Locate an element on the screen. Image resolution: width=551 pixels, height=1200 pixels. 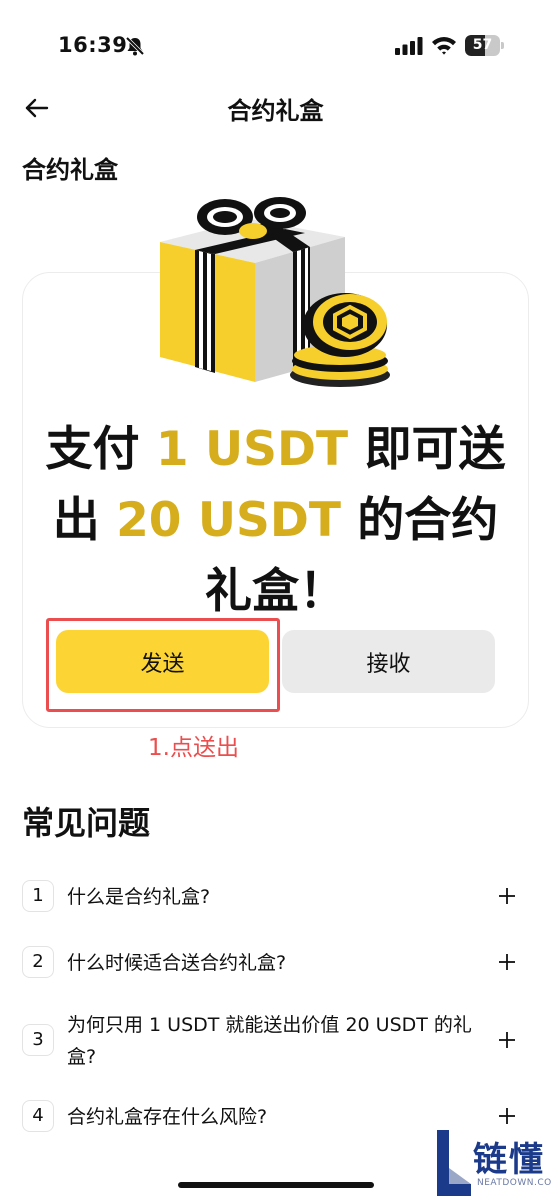
highlight-annotation-box is located at coordinates (163, 665).